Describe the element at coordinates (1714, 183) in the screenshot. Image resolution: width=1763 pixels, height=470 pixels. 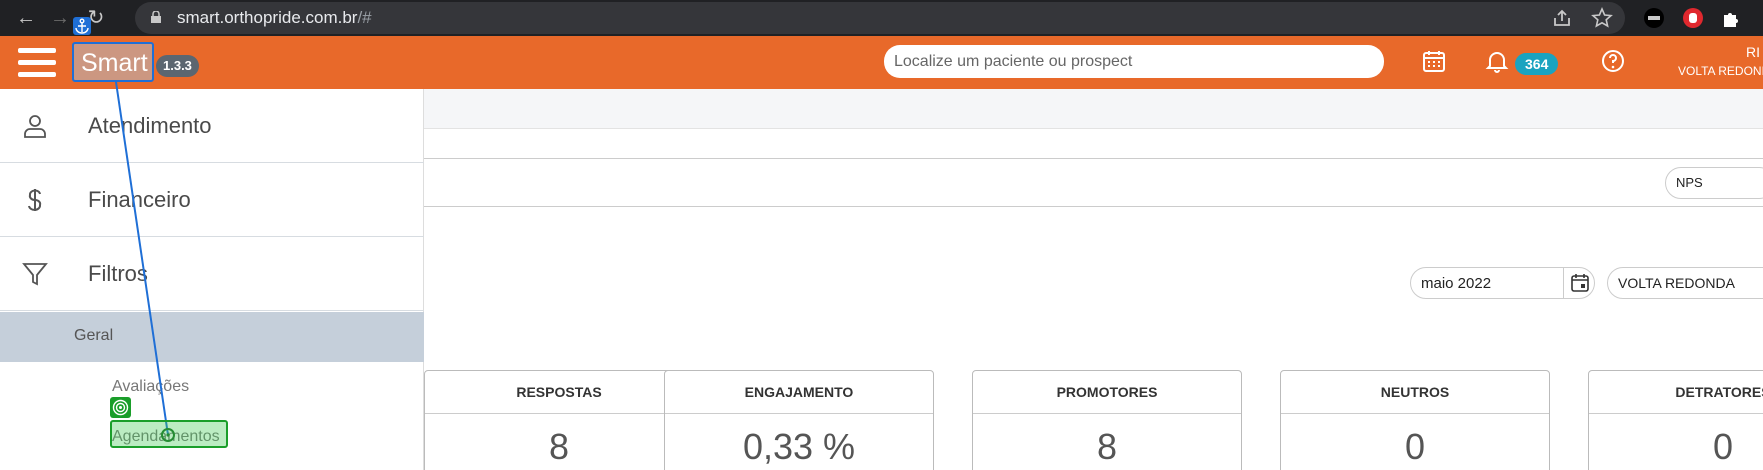
I see `report-type-select: NPS` at that location.